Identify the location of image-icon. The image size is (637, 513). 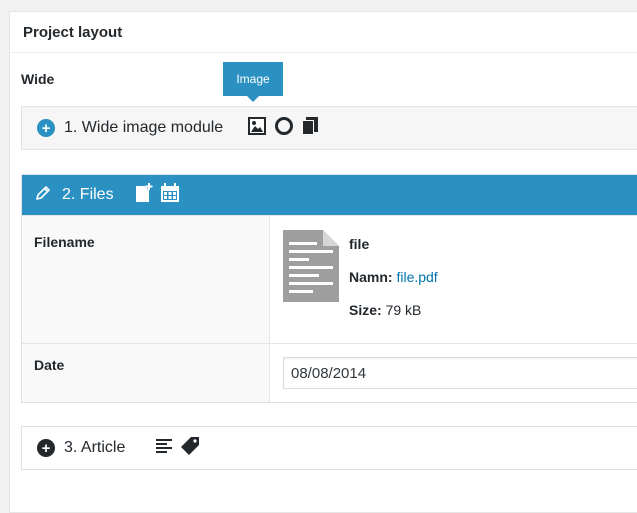
(257, 128).